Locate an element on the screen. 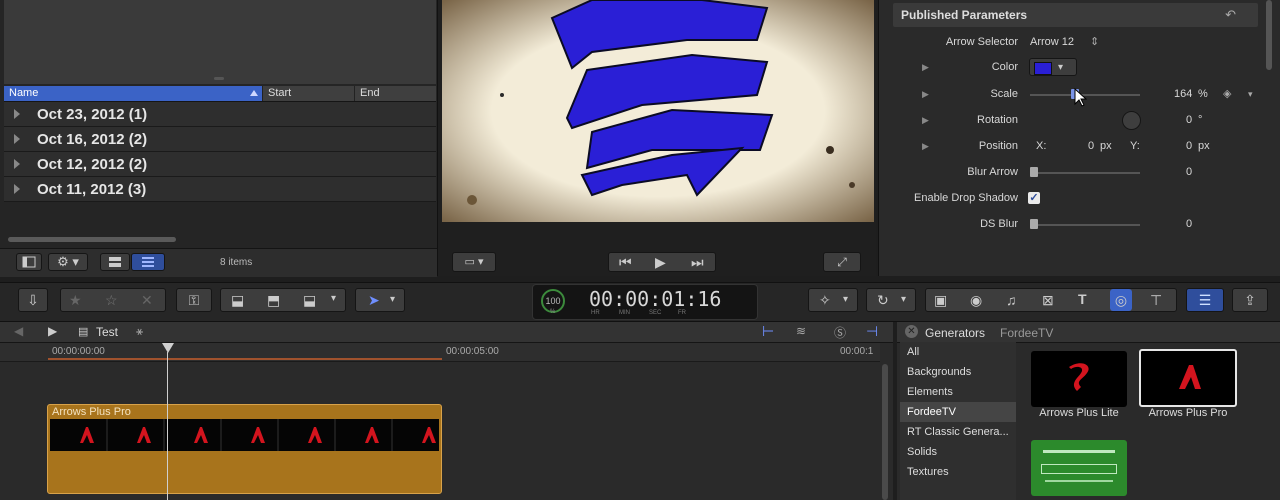  category-item: Solids is located at coordinates (958, 452).